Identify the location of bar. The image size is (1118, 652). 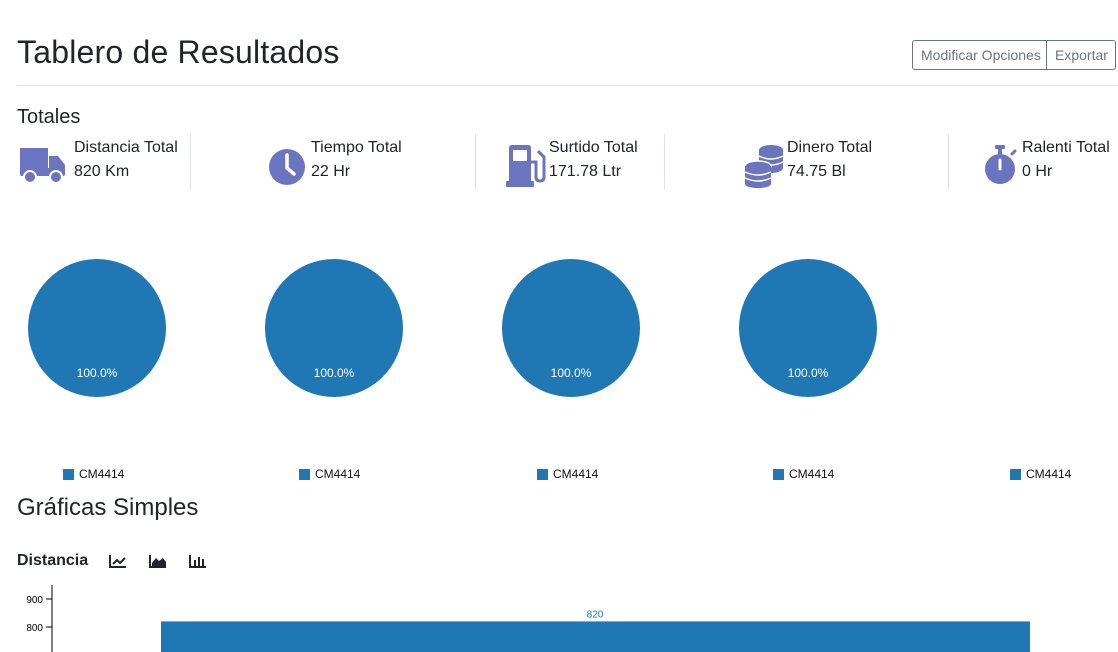
(595, 636).